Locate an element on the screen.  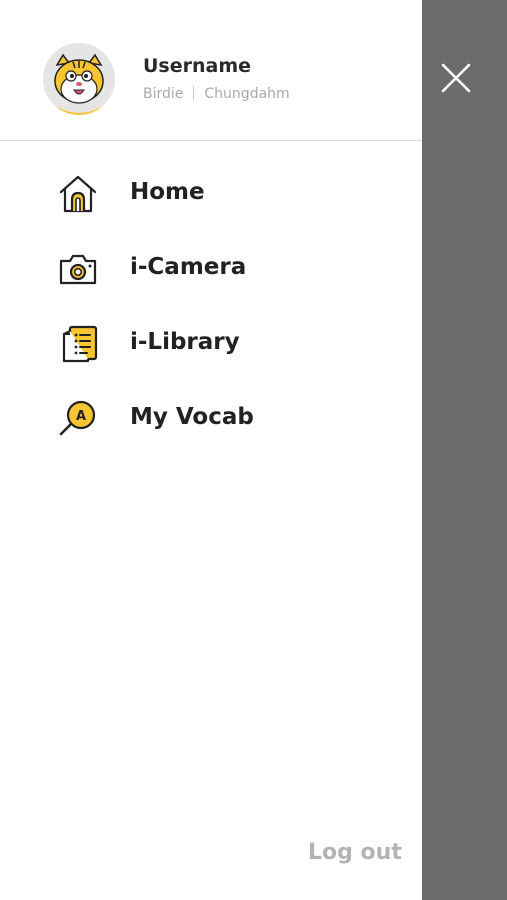
menu-item-label: i-Library is located at coordinates (185, 342).